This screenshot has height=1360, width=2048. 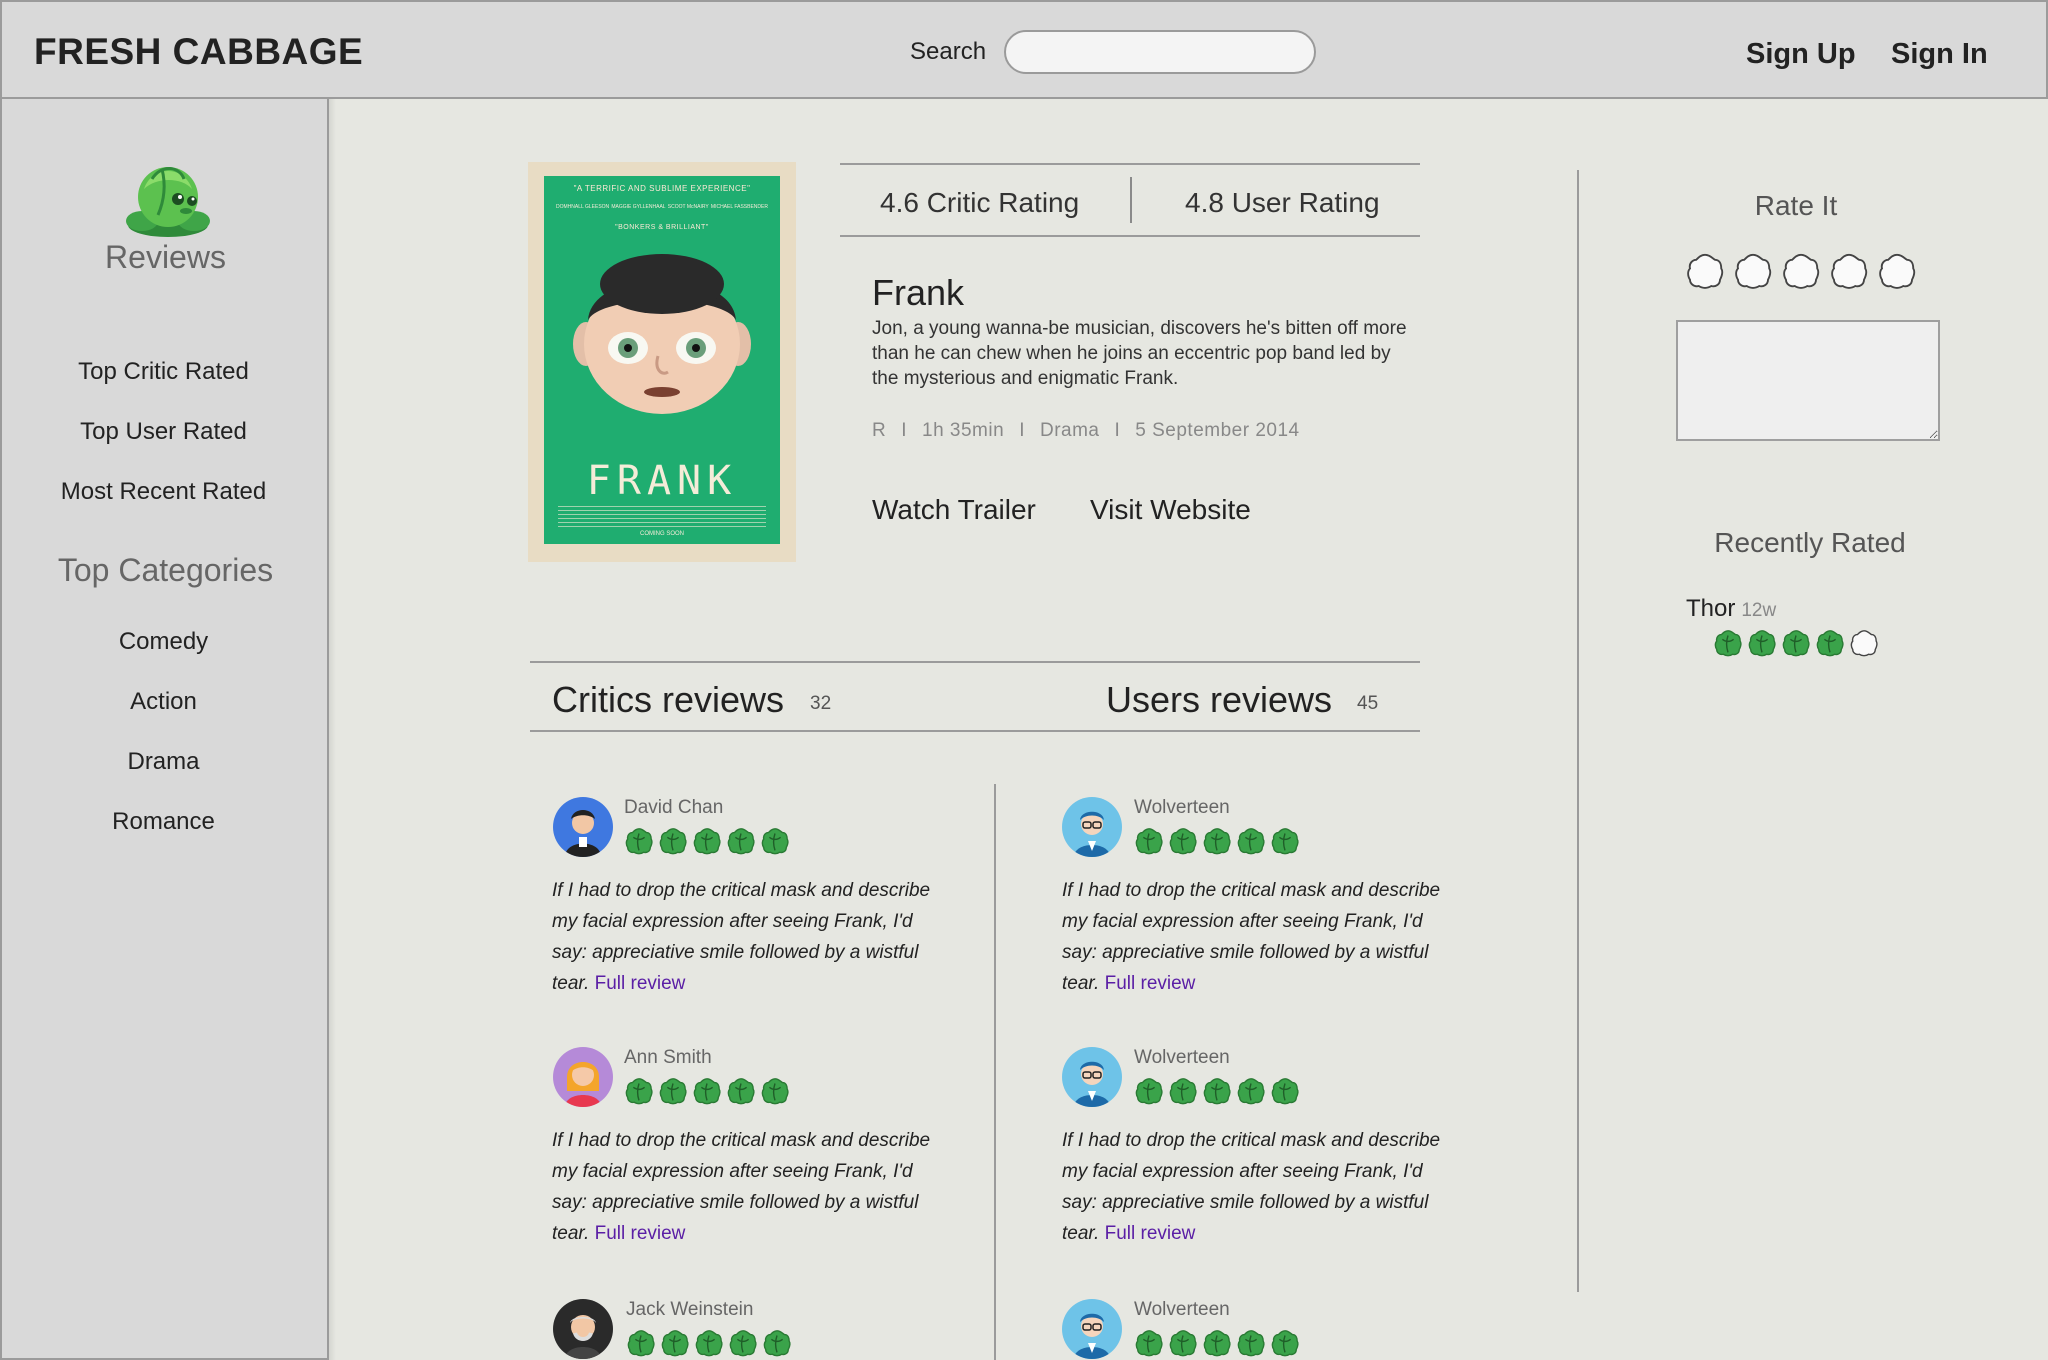 What do you see at coordinates (1796, 205) in the screenshot?
I see `rate-it-title: Rate It` at bounding box center [1796, 205].